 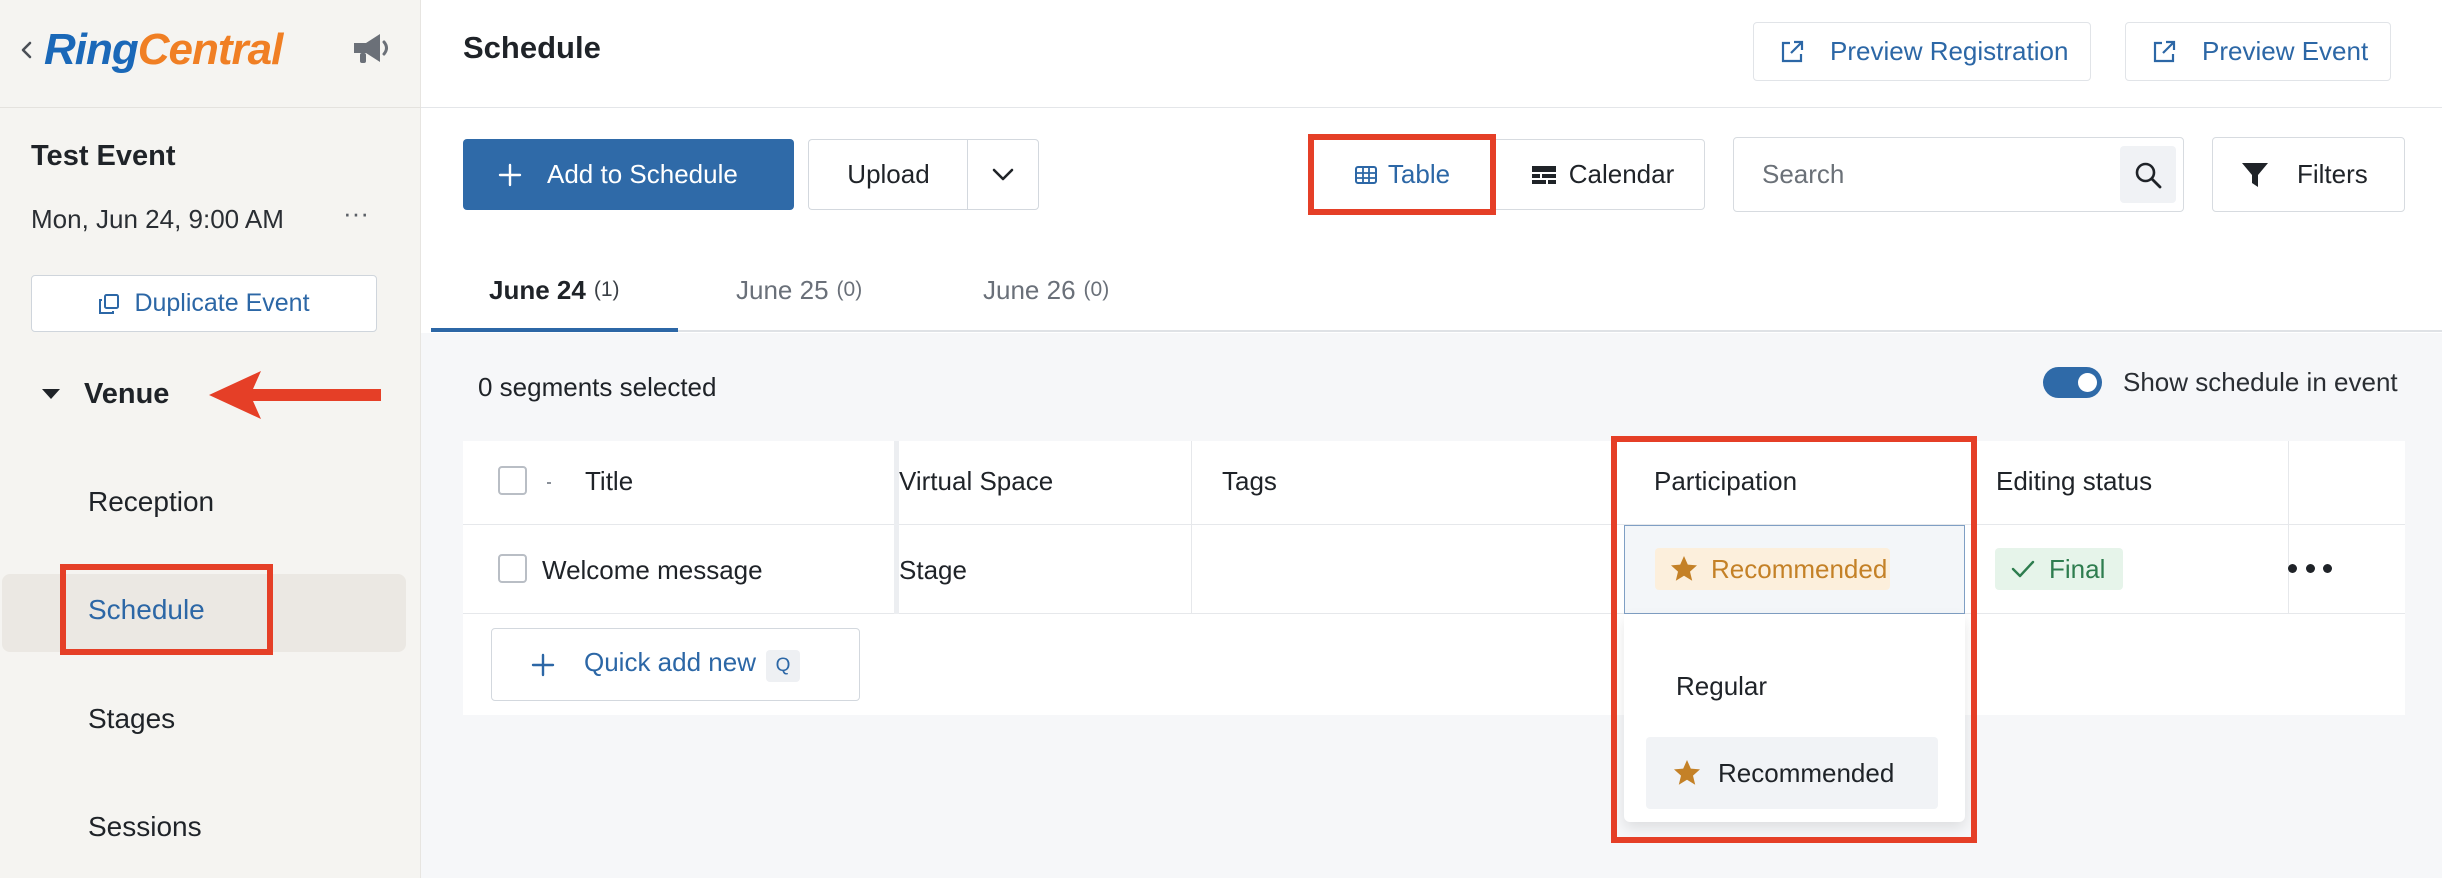 I want to click on tab-label: June 25, so click(x=782, y=289).